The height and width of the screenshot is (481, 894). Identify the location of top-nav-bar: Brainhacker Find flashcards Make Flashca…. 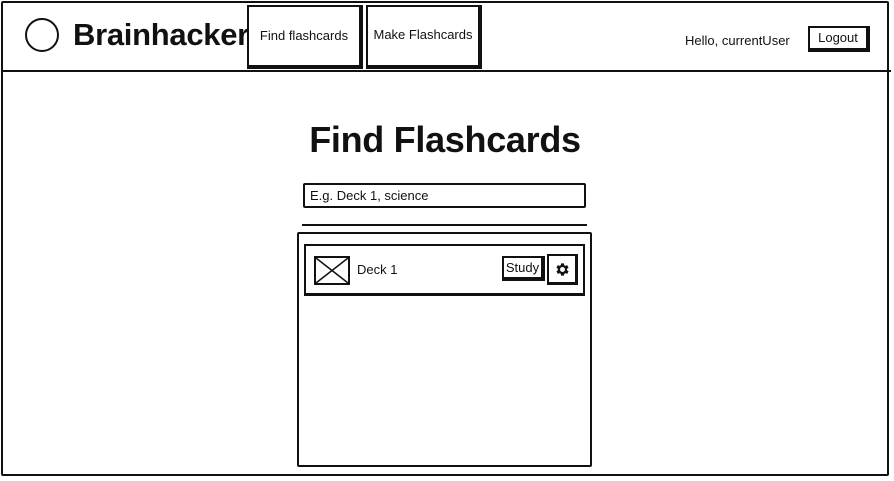
(447, 37).